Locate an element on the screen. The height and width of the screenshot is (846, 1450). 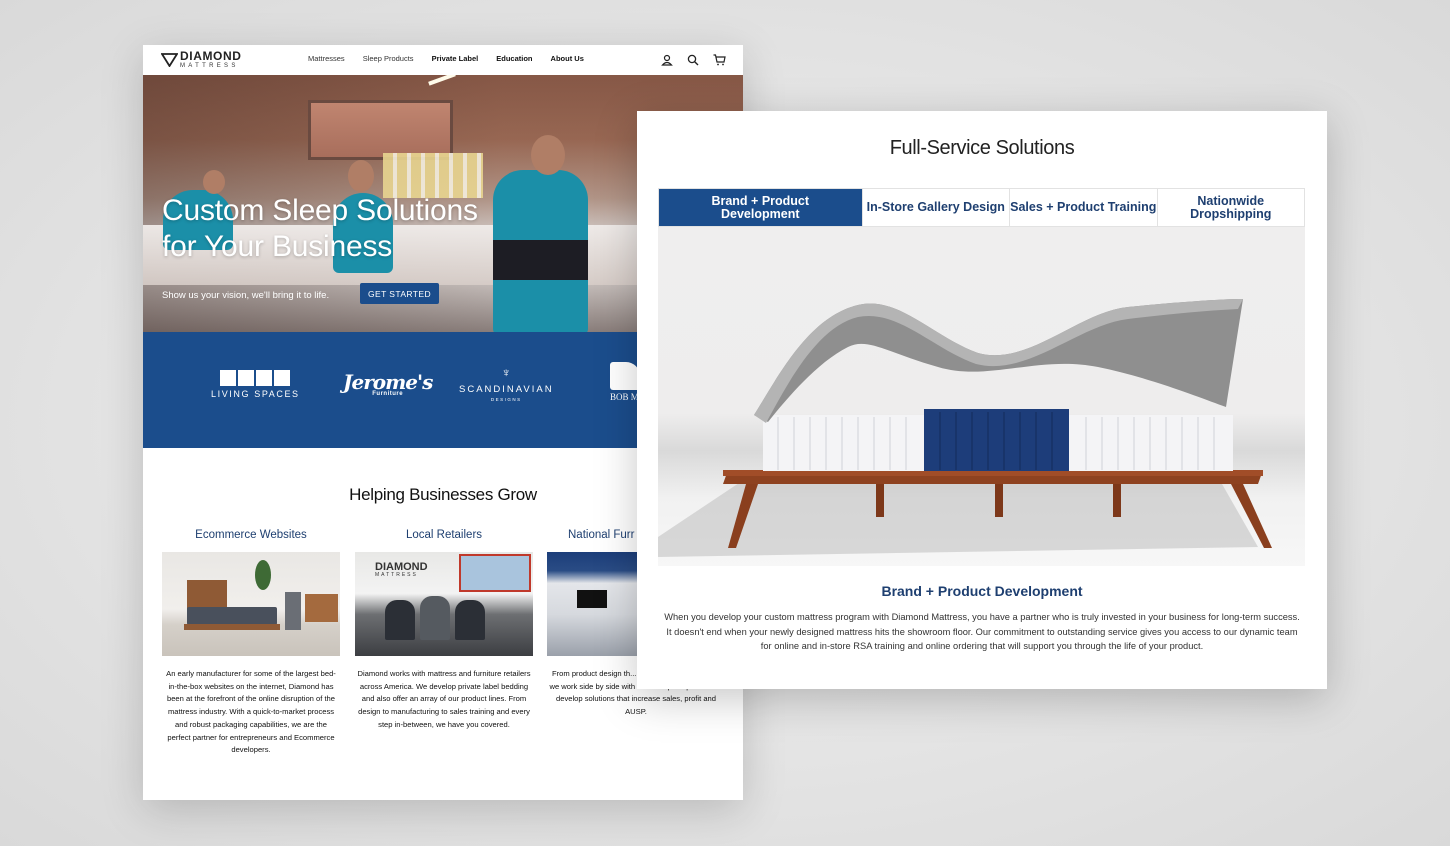
hero-title: Custom Sleep Solutions for Your Business is located at coordinates (320, 229).